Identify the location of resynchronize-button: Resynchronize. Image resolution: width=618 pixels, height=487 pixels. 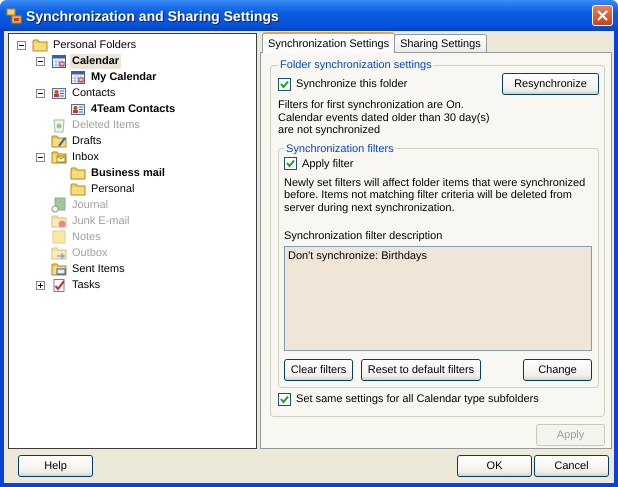
(550, 84).